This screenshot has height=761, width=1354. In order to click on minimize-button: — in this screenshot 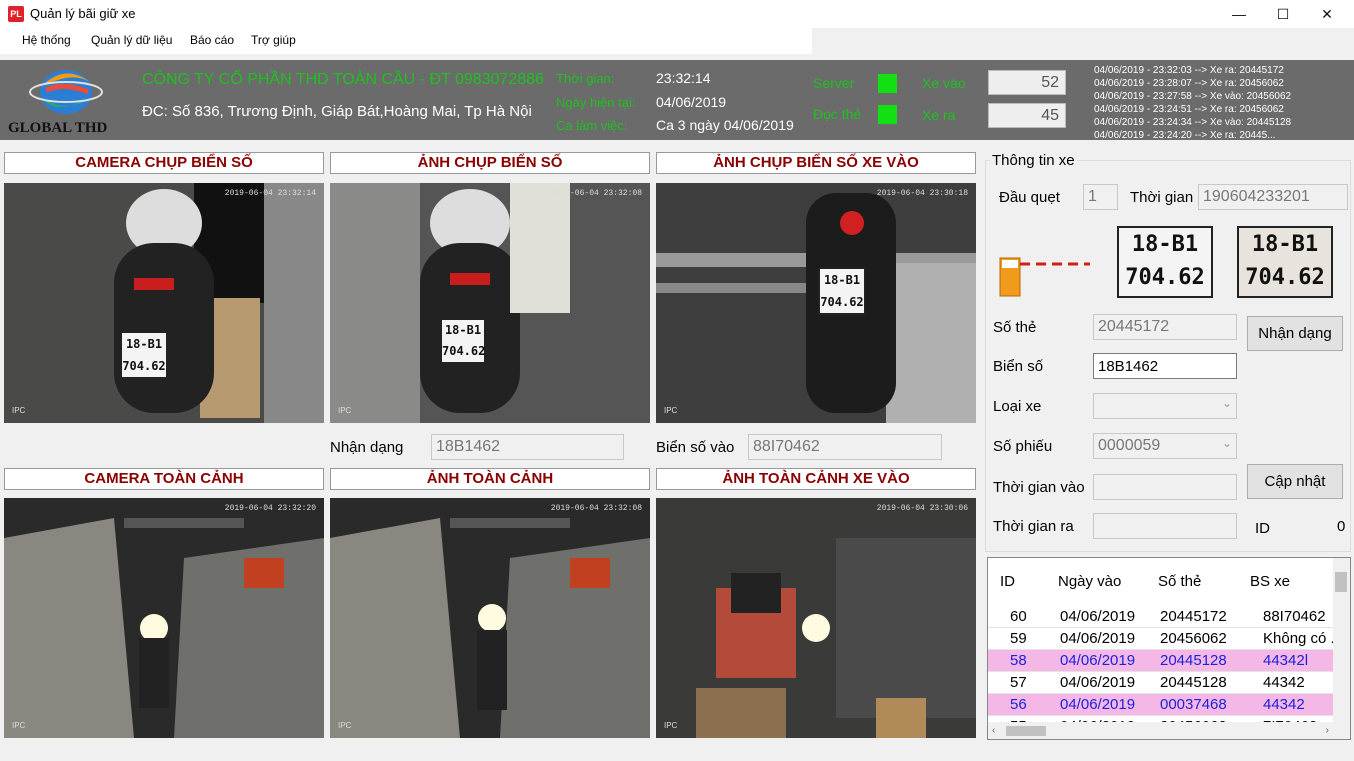, I will do `click(1239, 14)`.